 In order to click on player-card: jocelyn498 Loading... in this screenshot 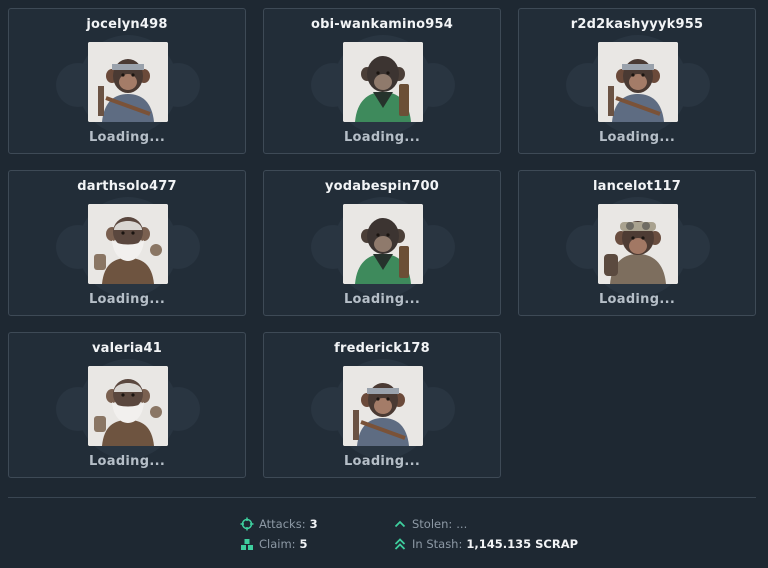, I will do `click(127, 81)`.